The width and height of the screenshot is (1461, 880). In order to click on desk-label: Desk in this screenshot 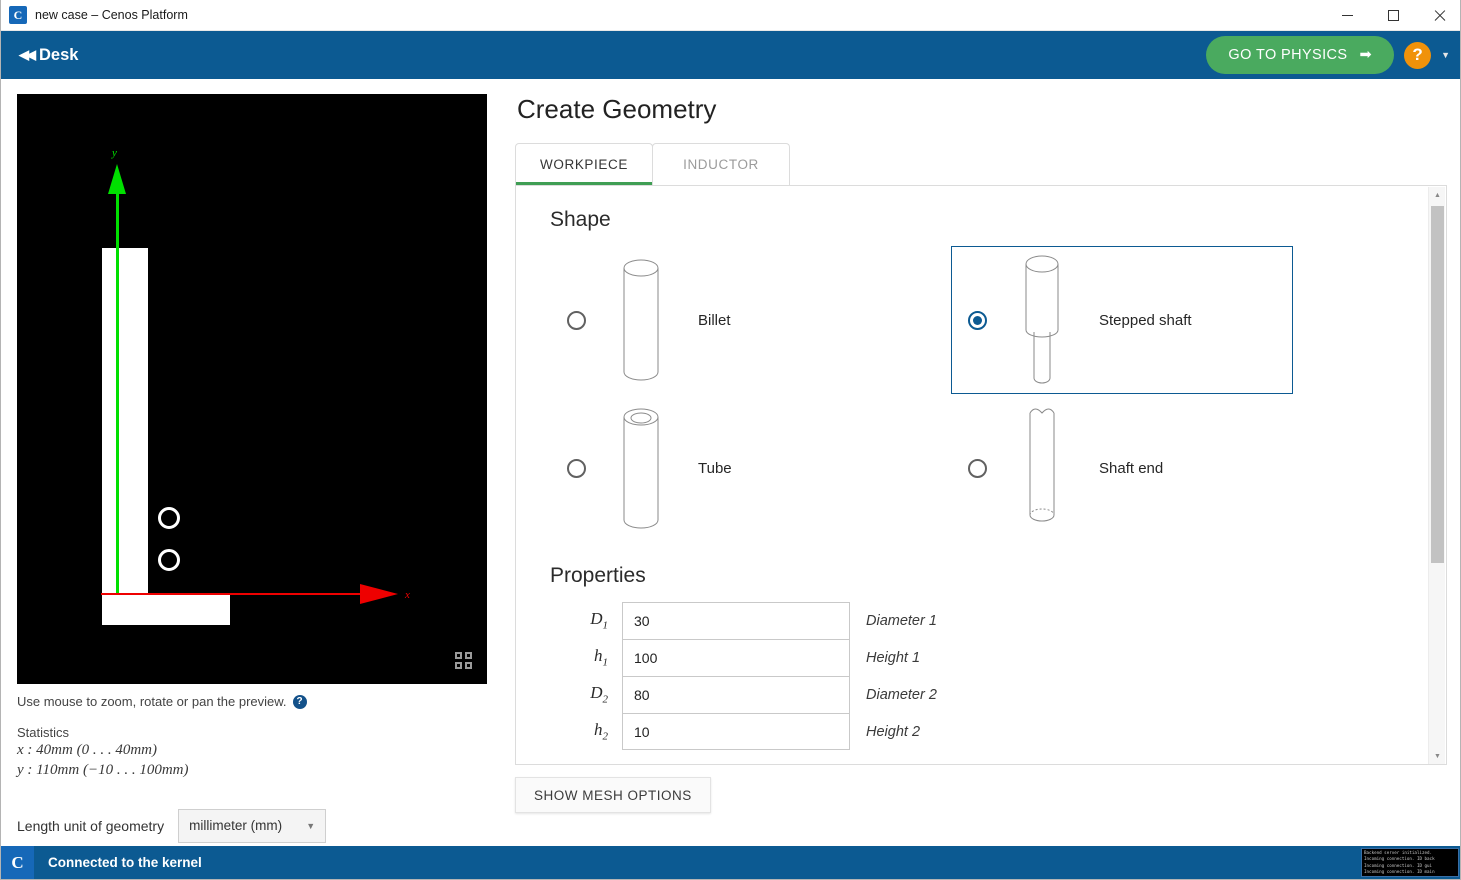, I will do `click(59, 54)`.